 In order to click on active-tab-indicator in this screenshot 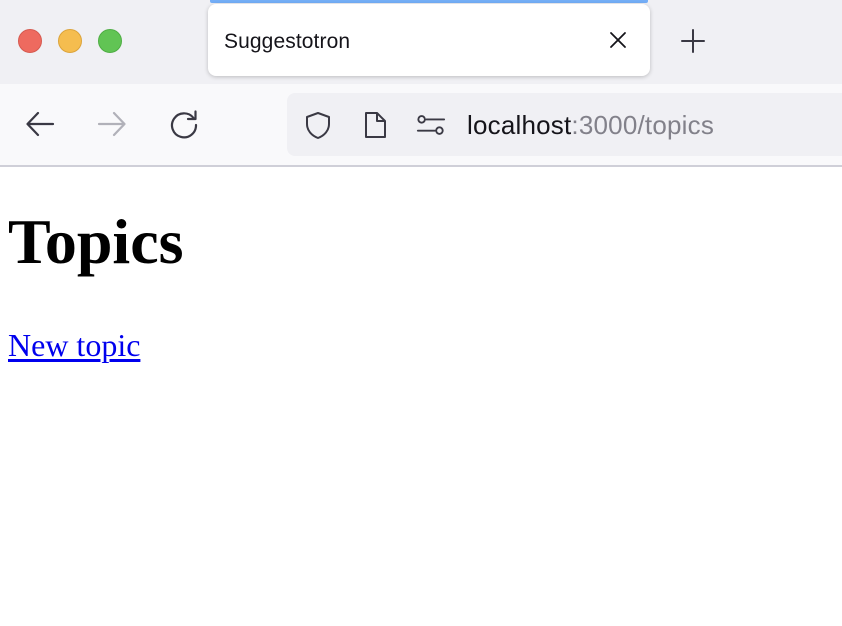, I will do `click(429, 1)`.